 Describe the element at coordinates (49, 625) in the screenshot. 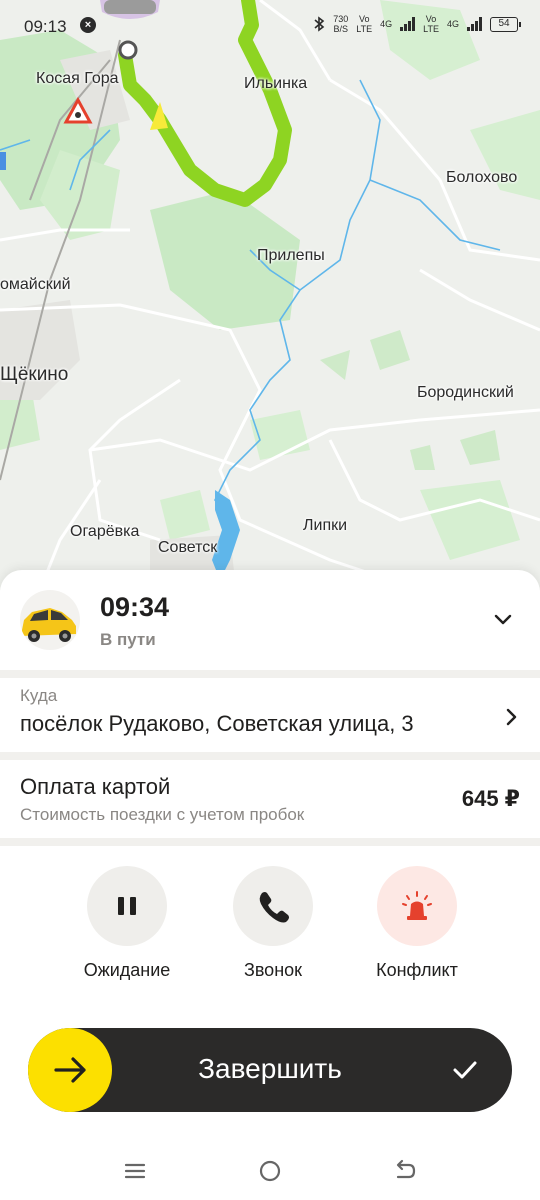

I see `taxi-car-icon` at that location.